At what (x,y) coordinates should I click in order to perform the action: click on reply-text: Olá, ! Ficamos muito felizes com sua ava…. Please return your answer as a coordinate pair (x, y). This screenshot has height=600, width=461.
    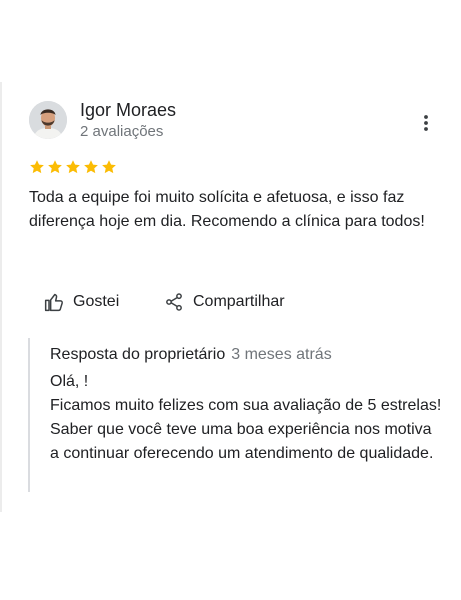
    Looking at the image, I should click on (246, 417).